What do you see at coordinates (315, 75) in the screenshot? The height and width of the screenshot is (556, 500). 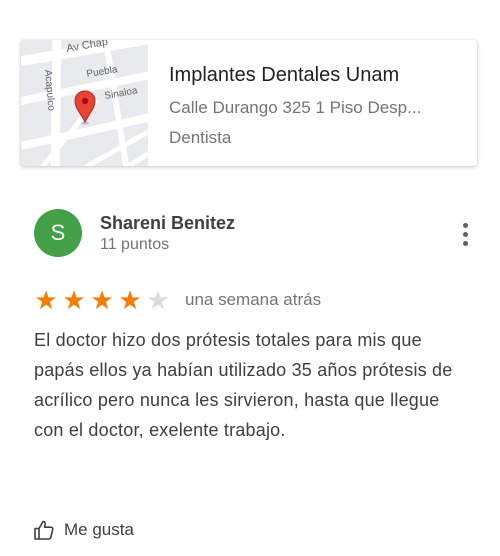 I see `place-name: Implantes Dentales Unam` at bounding box center [315, 75].